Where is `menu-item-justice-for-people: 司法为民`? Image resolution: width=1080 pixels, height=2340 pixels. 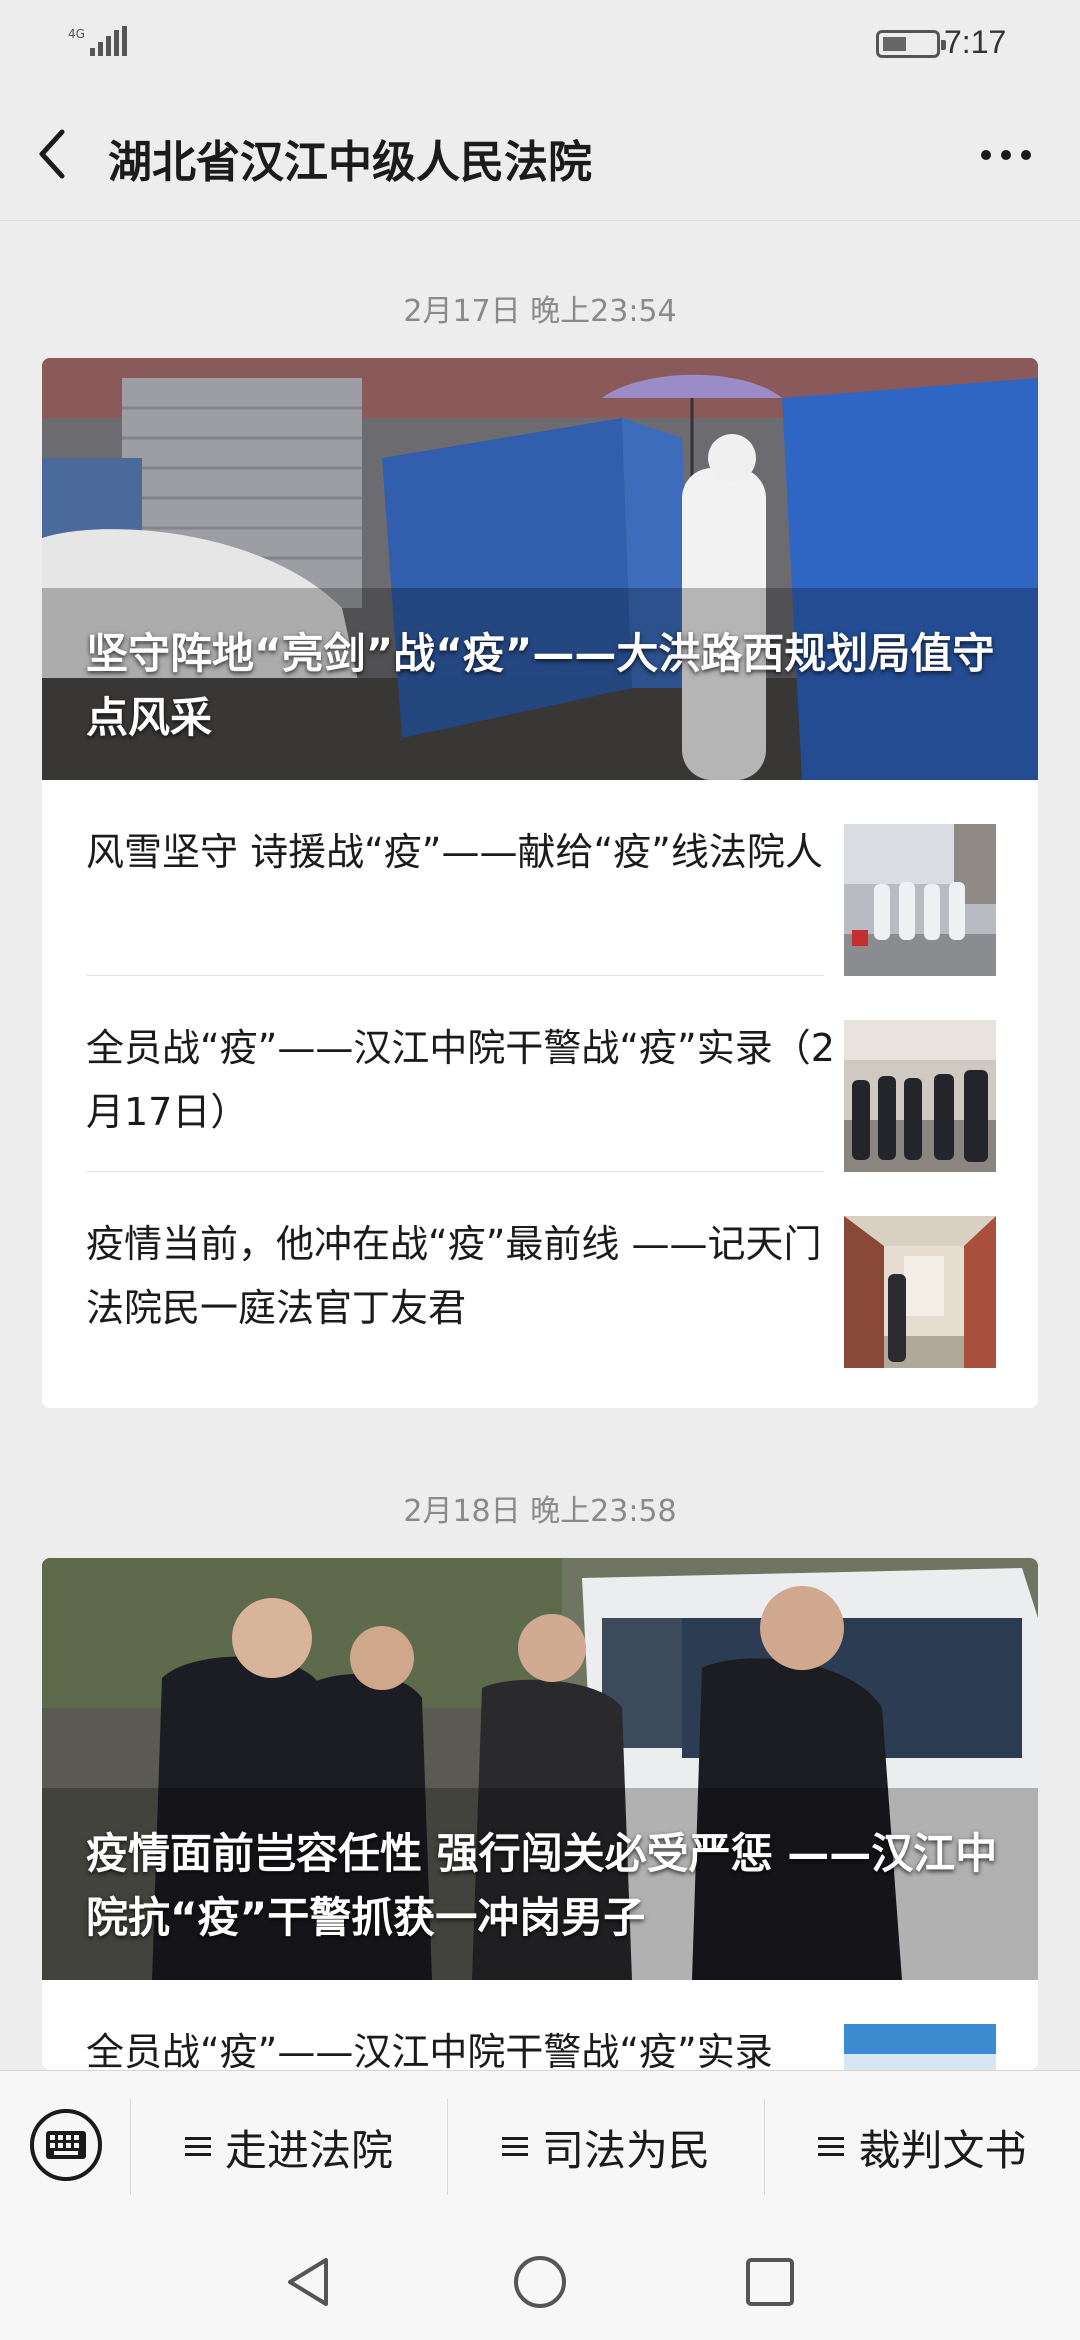 menu-item-justice-for-people: 司法为民 is located at coordinates (606, 2147).